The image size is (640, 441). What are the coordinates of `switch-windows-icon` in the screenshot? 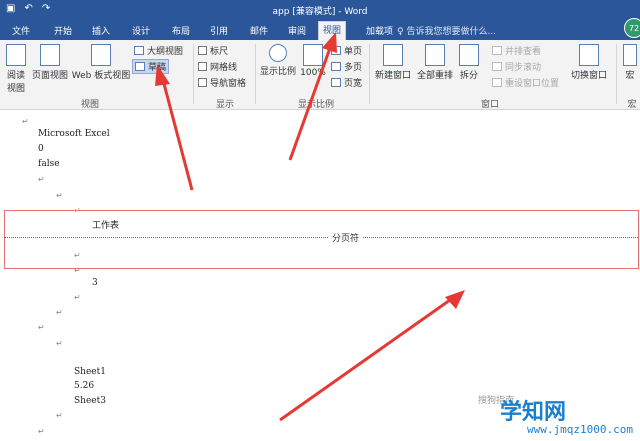 It's located at (589, 55).